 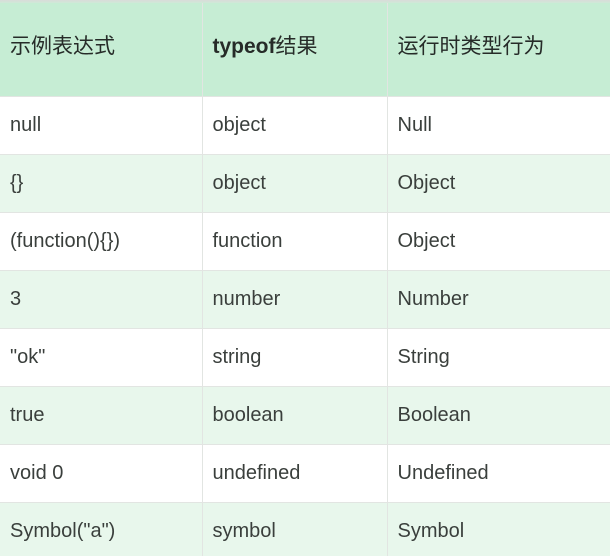 What do you see at coordinates (101, 241) in the screenshot?
I see `cell-expression: (function(){})` at bounding box center [101, 241].